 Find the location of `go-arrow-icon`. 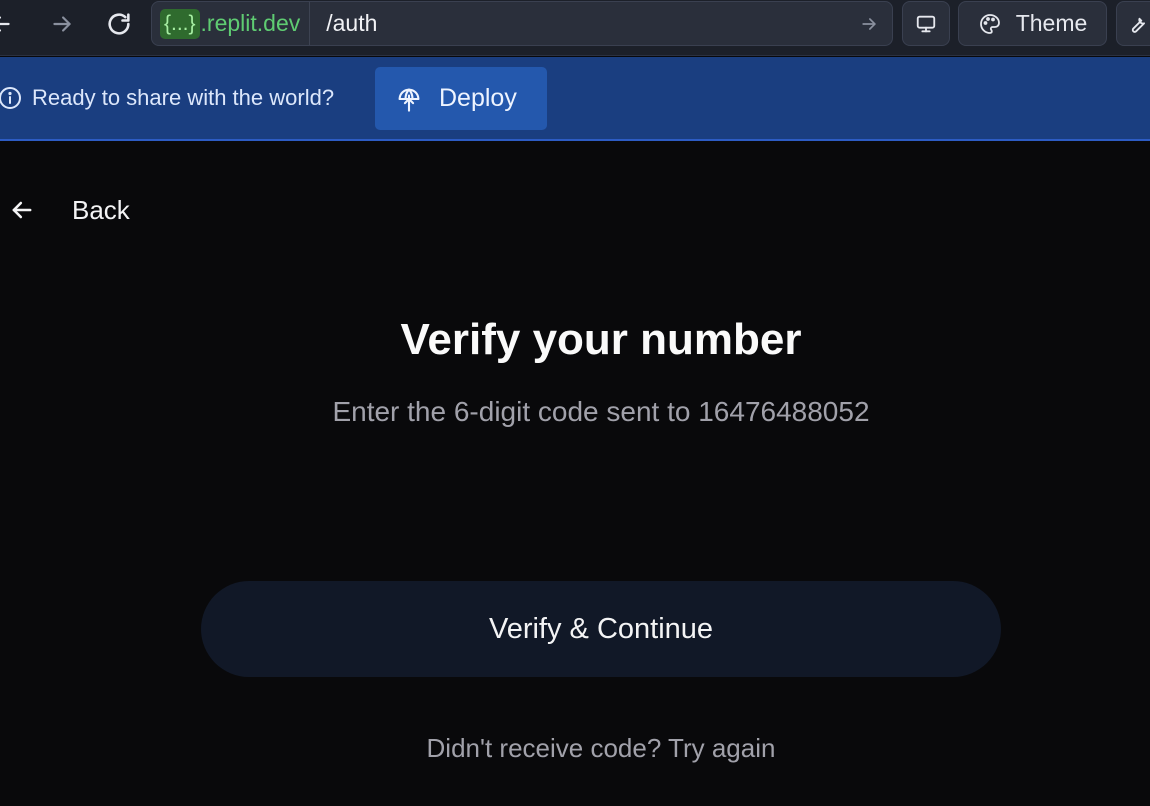

go-arrow-icon is located at coordinates (869, 23).